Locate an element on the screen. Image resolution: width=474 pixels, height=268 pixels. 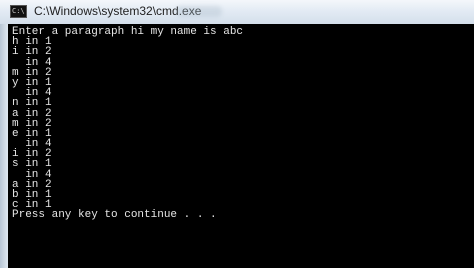
blurred-title-region is located at coordinates (199, 11).